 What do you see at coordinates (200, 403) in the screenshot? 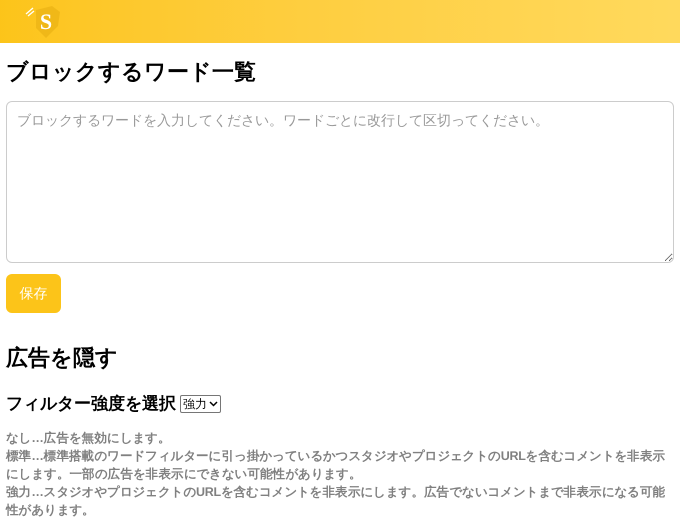
I see `filter-select: 強力` at bounding box center [200, 403].